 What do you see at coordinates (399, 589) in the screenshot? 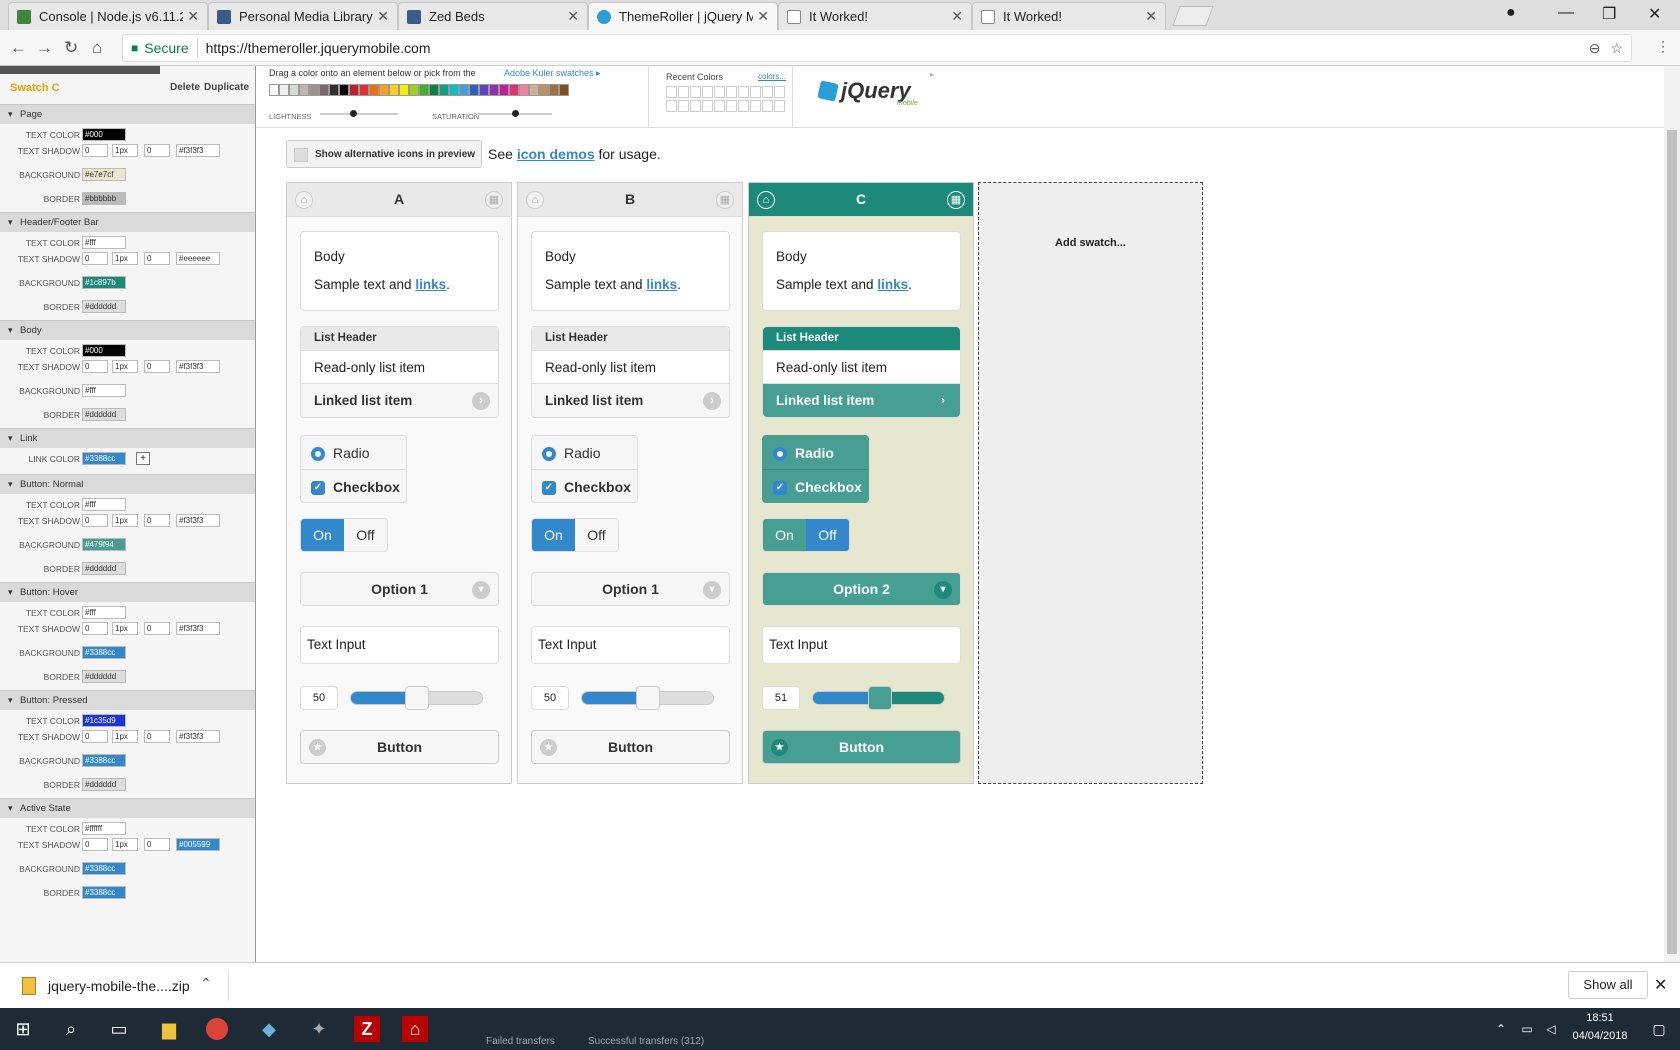
I see `select-menu: Option 1 ▾` at bounding box center [399, 589].